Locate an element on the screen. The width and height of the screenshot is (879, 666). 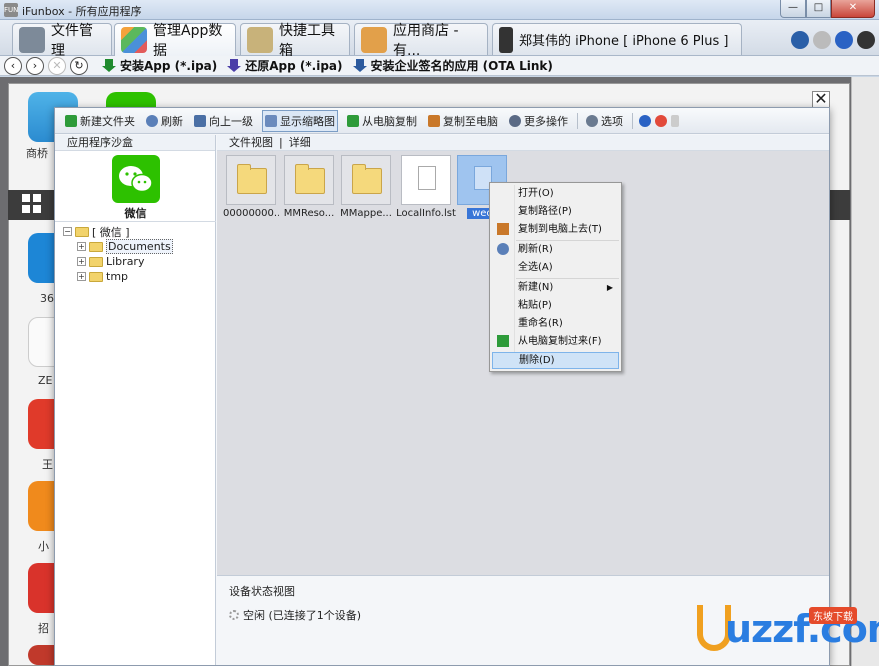
tree-label: tmp is located at coordinates (117, 276).